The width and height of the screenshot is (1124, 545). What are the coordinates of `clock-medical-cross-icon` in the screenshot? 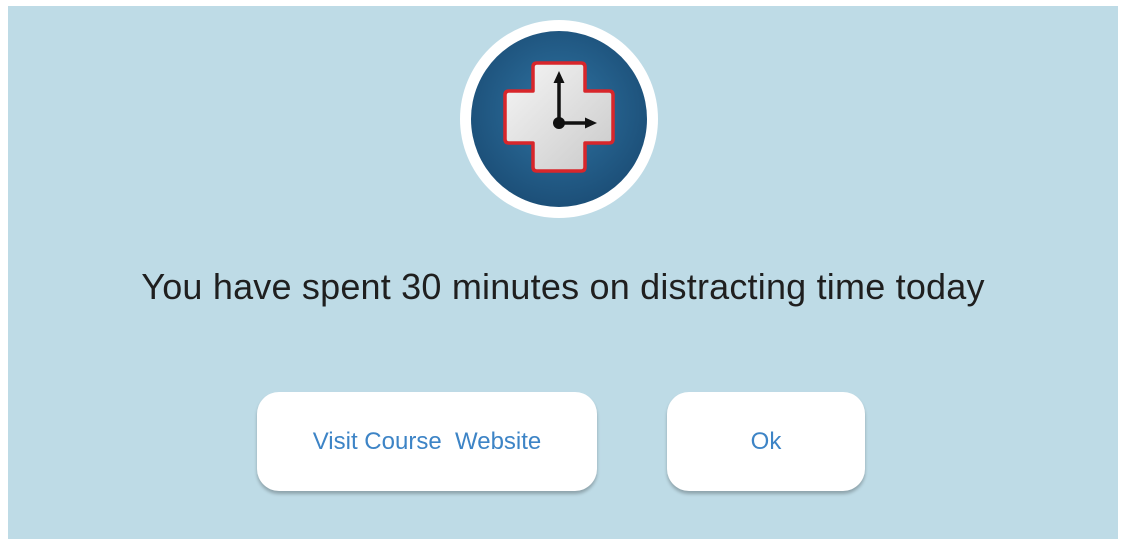 It's located at (559, 119).